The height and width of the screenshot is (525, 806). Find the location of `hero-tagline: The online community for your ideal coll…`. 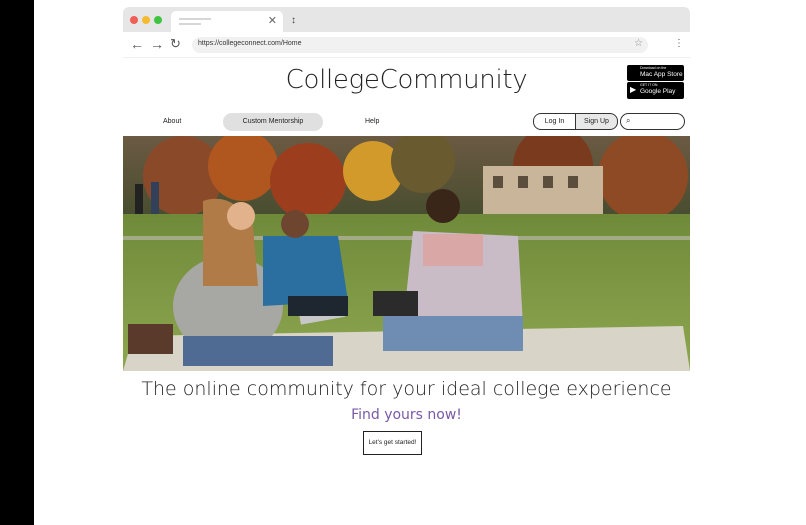

hero-tagline: The online community for your ideal coll… is located at coordinates (406, 389).